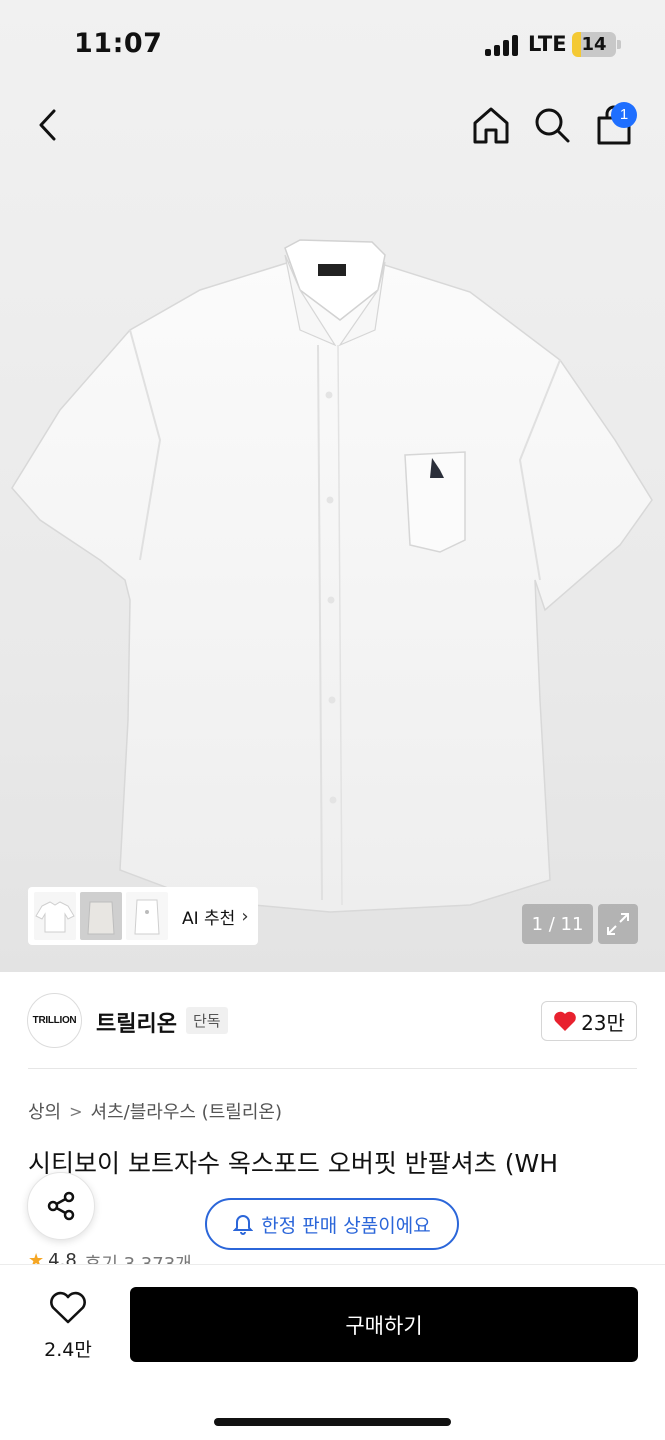  I want to click on bottom-action-bar: 2.4만 구매하기, so click(332, 1352).